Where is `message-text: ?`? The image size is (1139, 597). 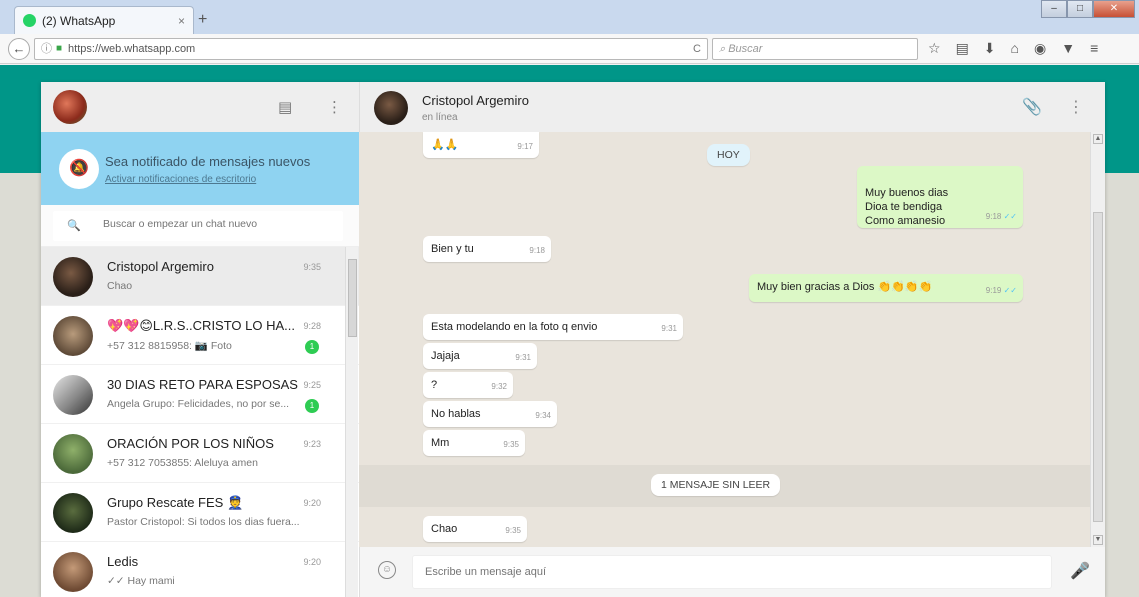
message-text: ? is located at coordinates (434, 385).